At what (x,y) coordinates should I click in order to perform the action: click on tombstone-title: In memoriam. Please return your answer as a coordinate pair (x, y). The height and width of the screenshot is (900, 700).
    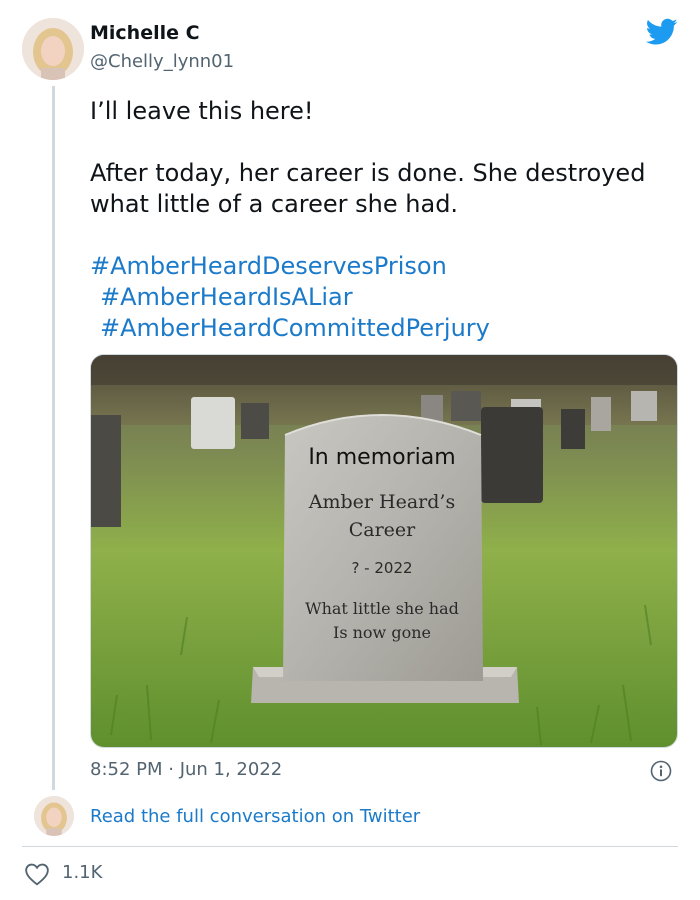
    Looking at the image, I should click on (382, 457).